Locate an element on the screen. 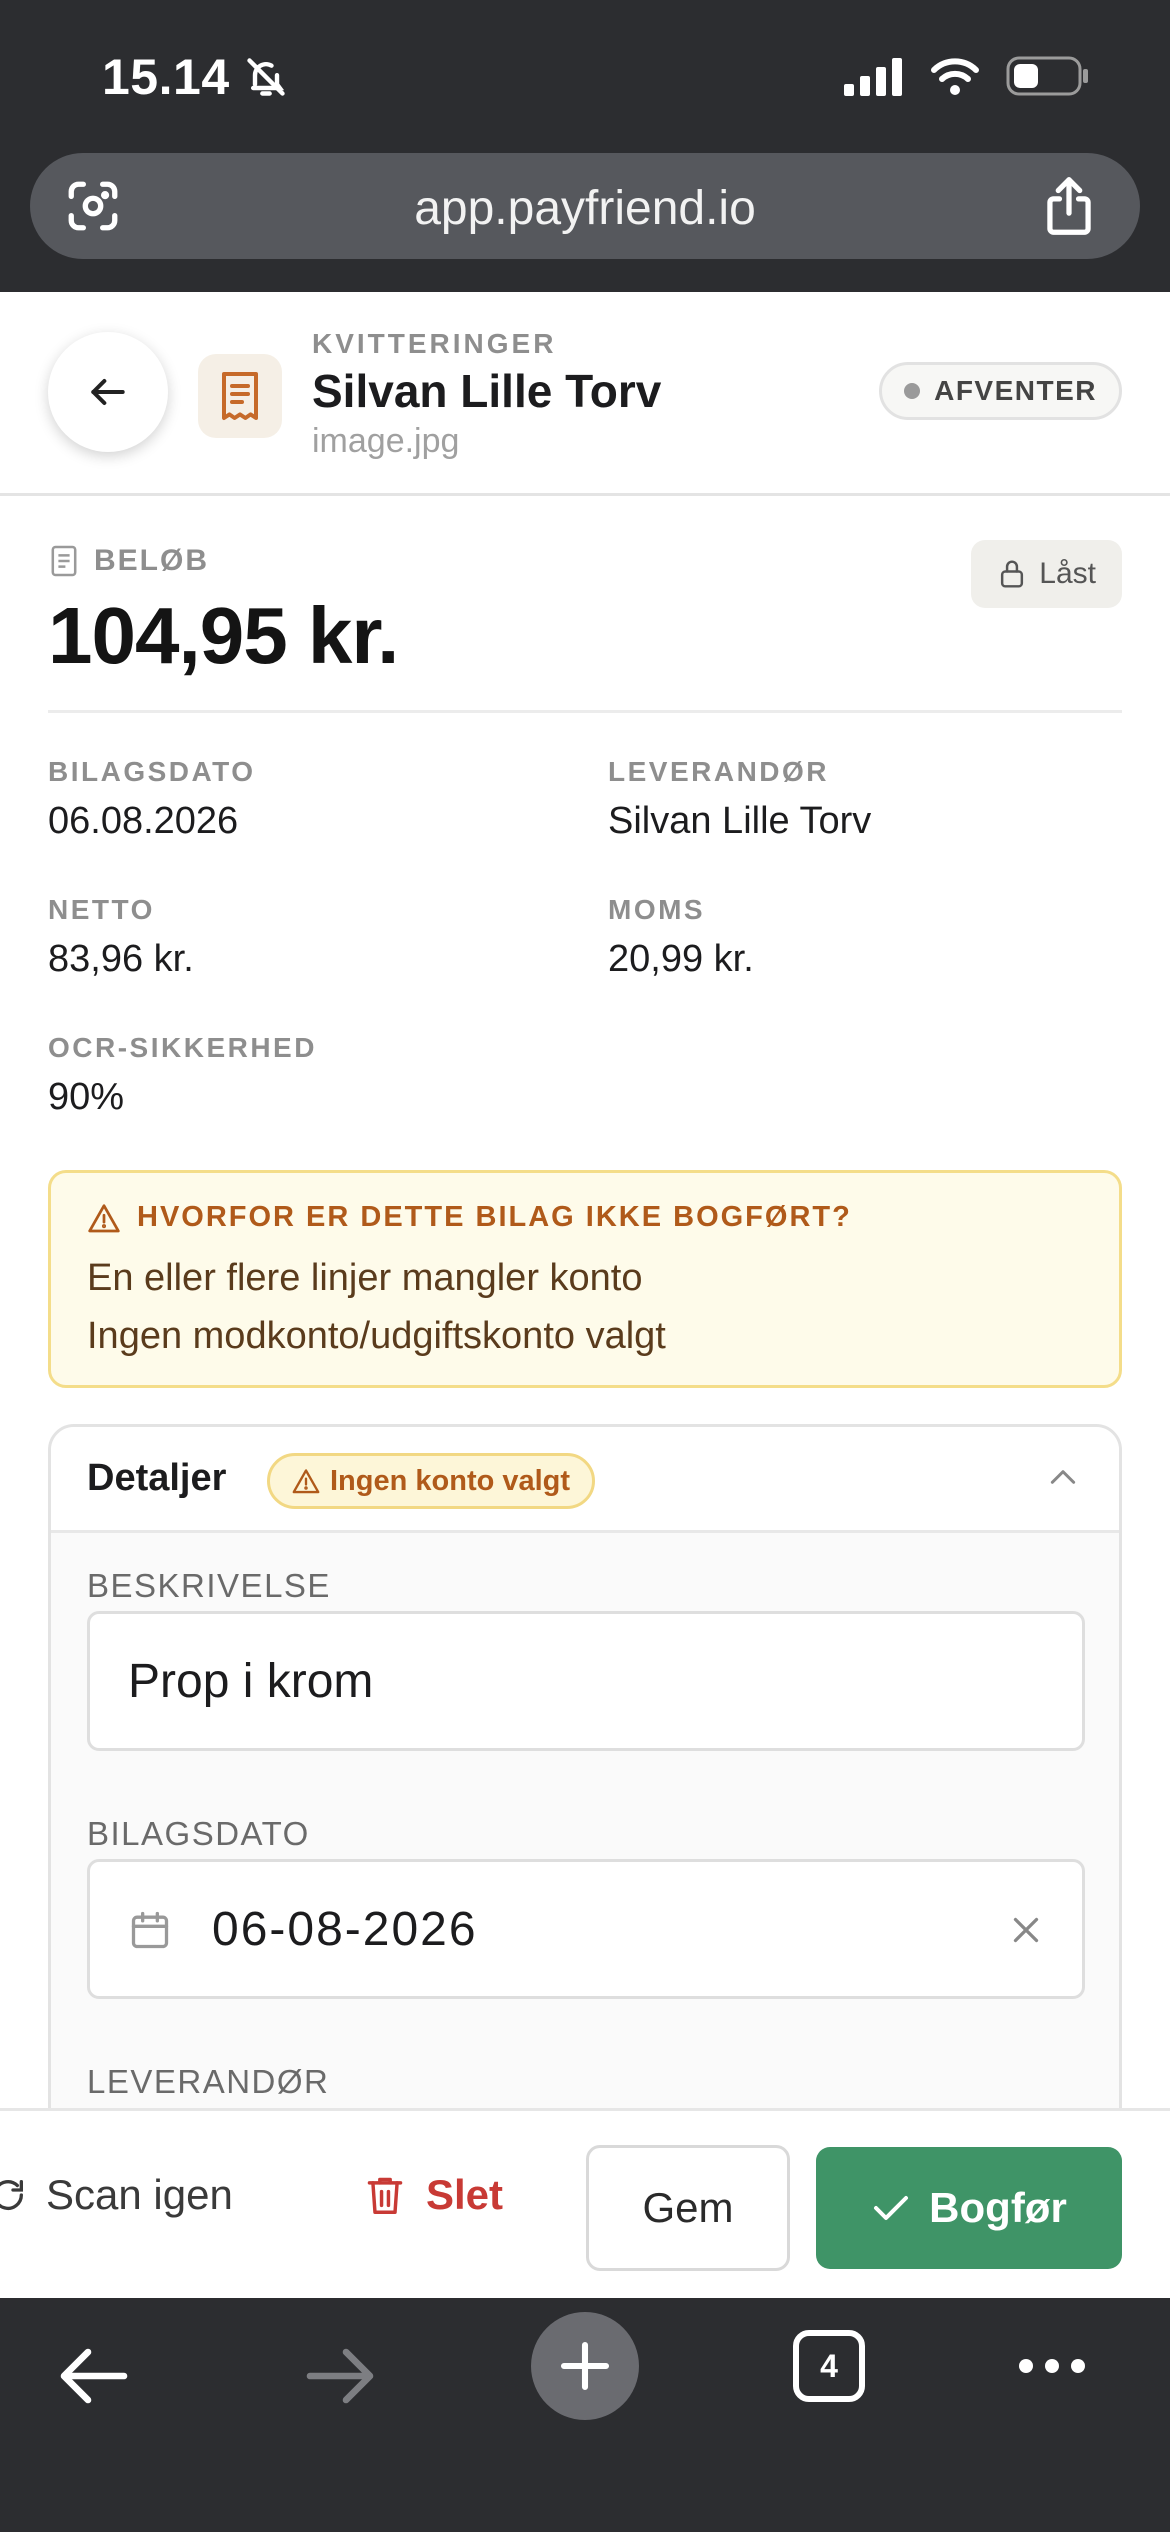  action-bar: Scan igen Slet Gem Bogfør is located at coordinates (585, 2203).